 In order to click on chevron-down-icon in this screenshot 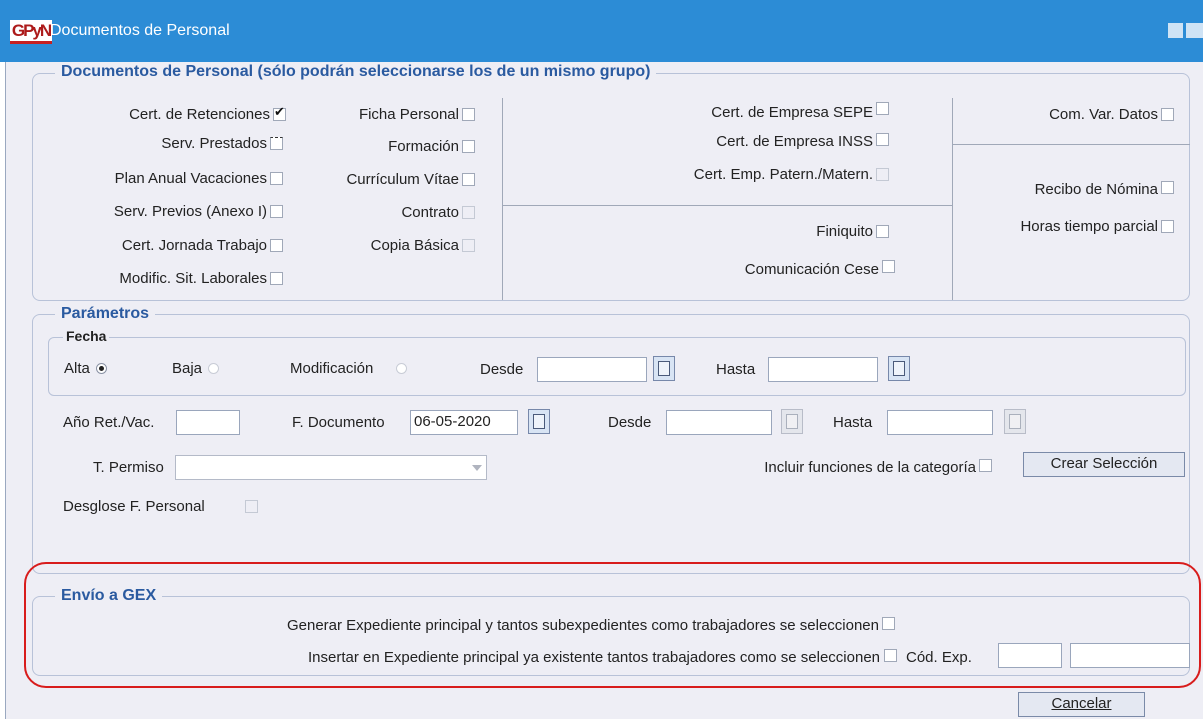, I will do `click(477, 468)`.